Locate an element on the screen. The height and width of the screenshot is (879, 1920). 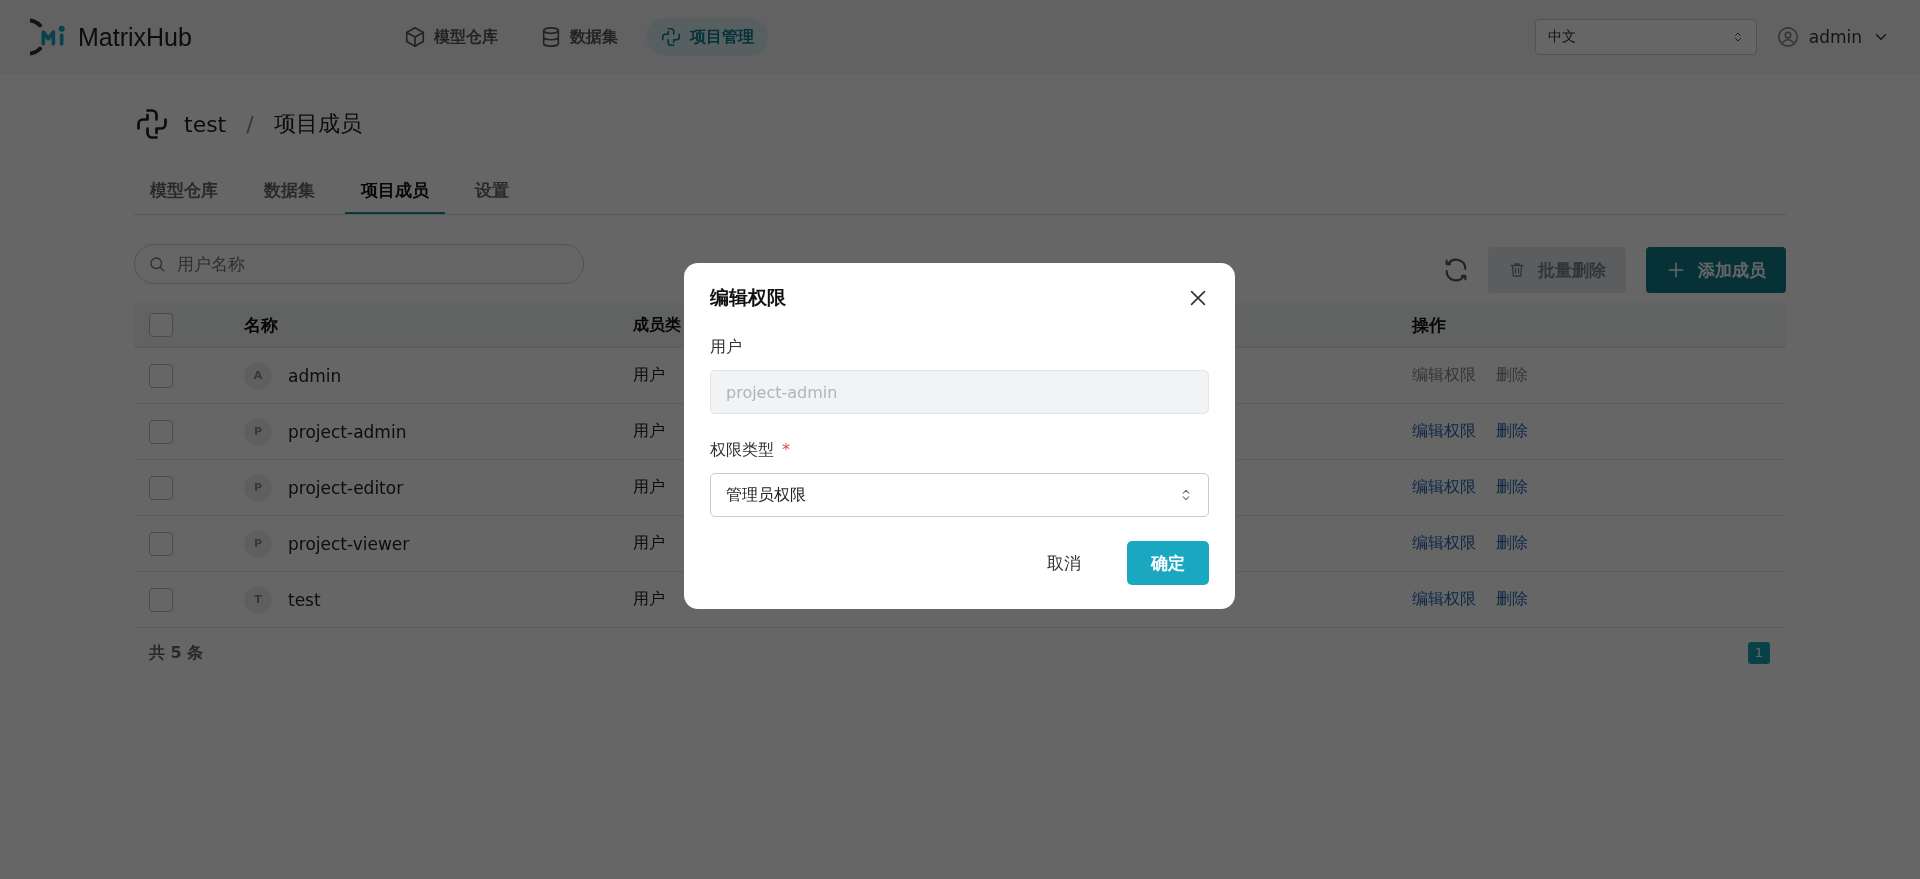
tab: 数据集 is located at coordinates (289, 196).